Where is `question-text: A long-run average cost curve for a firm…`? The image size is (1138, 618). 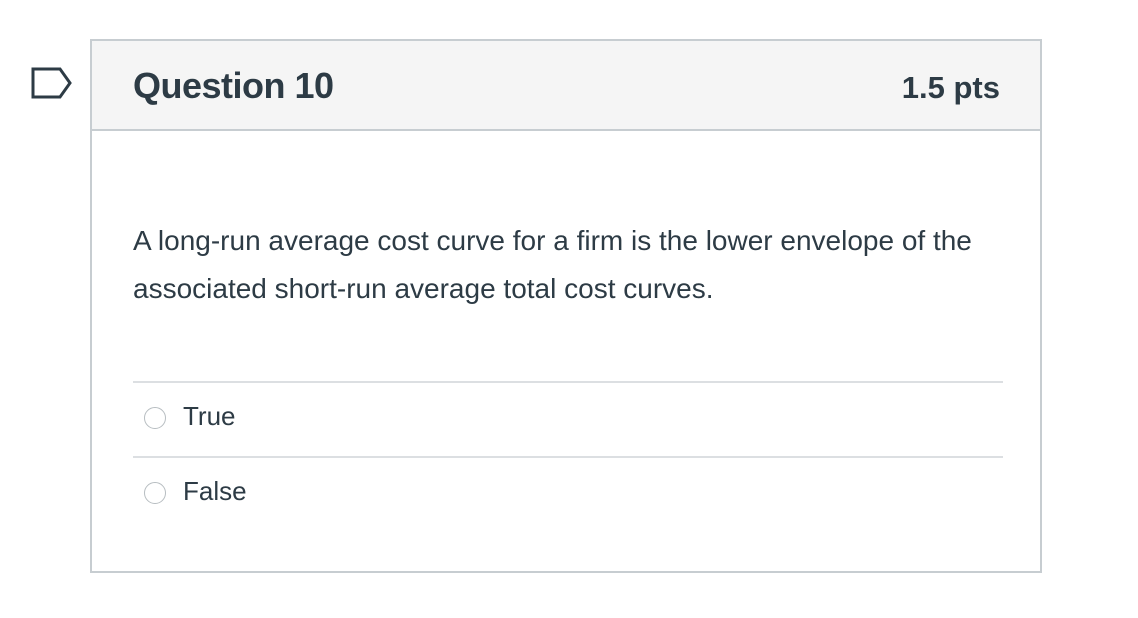
question-text: A long-run average cost curve for a firm… is located at coordinates (552, 264).